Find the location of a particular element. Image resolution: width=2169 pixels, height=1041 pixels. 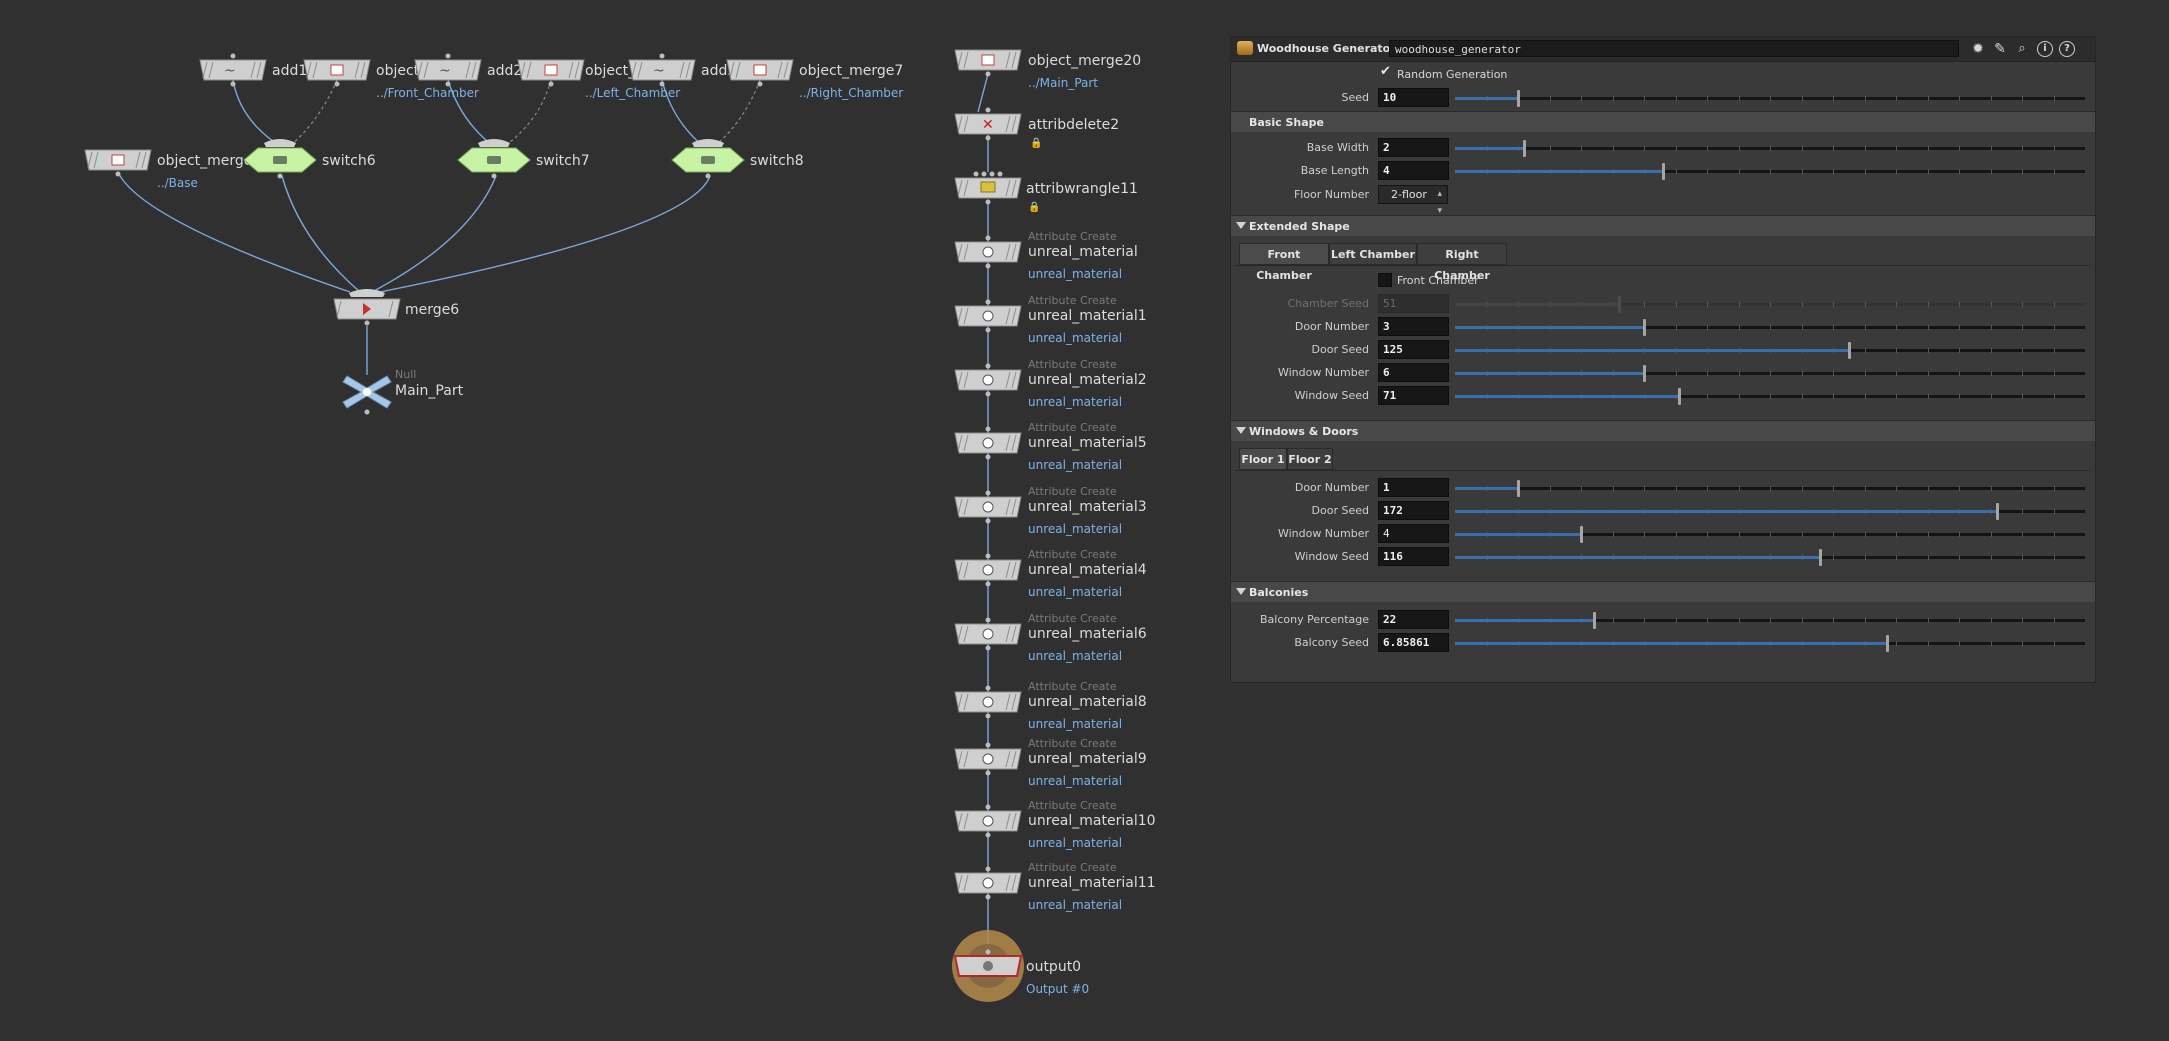

base-width-slider is located at coordinates (1770, 148).